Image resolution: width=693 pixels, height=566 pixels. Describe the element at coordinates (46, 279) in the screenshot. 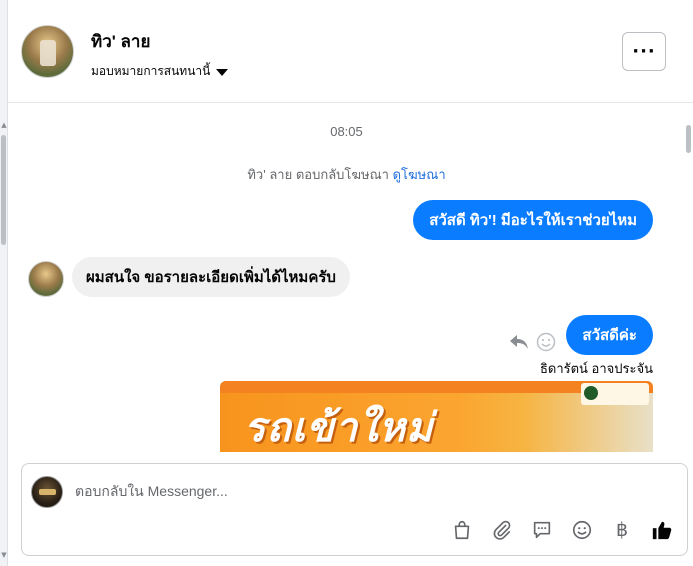

I see `contact-avatar-small` at that location.